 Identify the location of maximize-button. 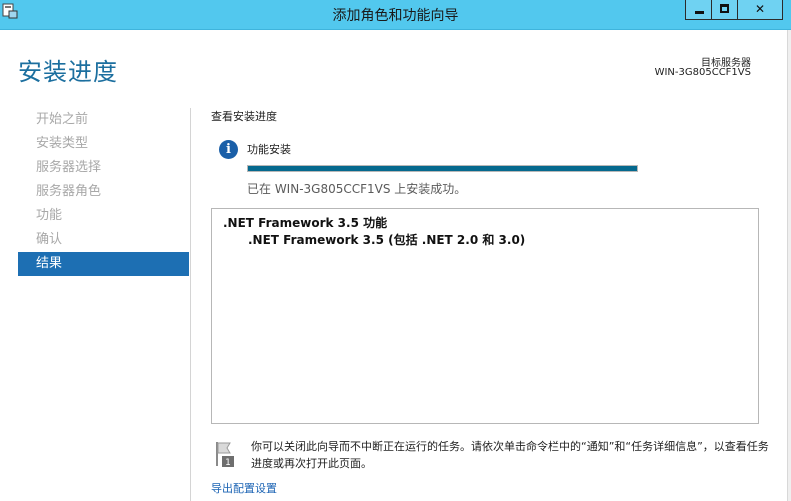
(724, 10).